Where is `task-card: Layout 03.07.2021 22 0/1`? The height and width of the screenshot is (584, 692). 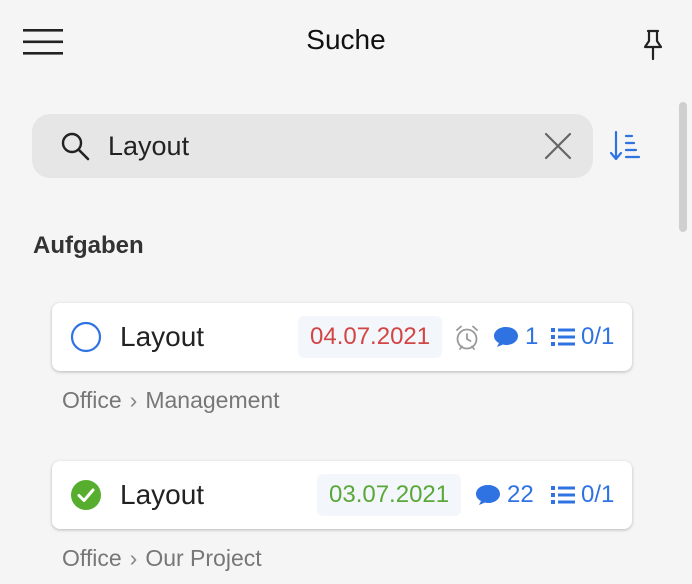
task-card: Layout 03.07.2021 22 0/1 is located at coordinates (342, 495).